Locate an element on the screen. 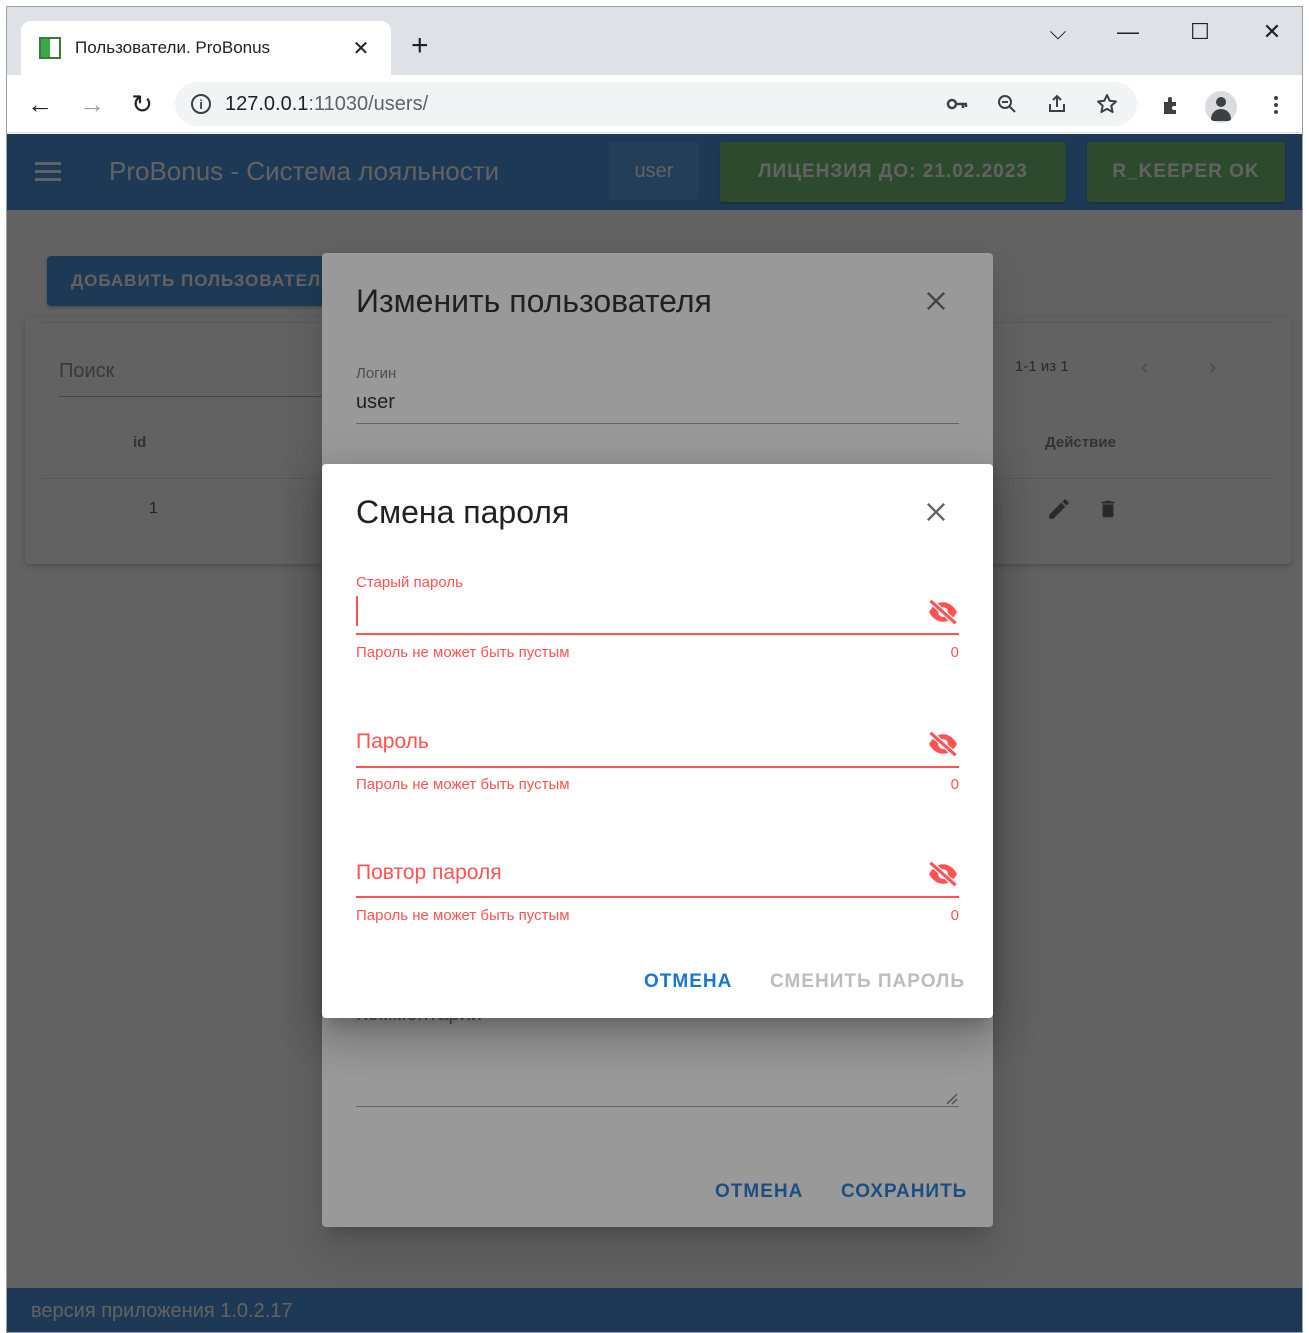 The width and height of the screenshot is (1309, 1333). new-tab-button: + is located at coordinates (420, 46).